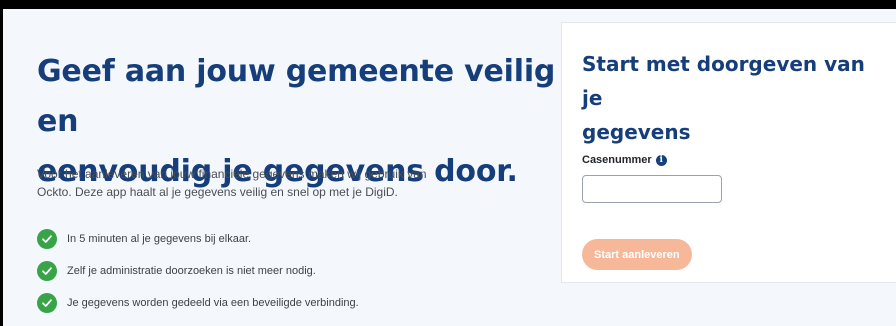 The width and height of the screenshot is (896, 326). What do you see at coordinates (159, 239) in the screenshot?
I see `benefit-text: In 5 minuten al je gegevens bij elkaar.` at bounding box center [159, 239].